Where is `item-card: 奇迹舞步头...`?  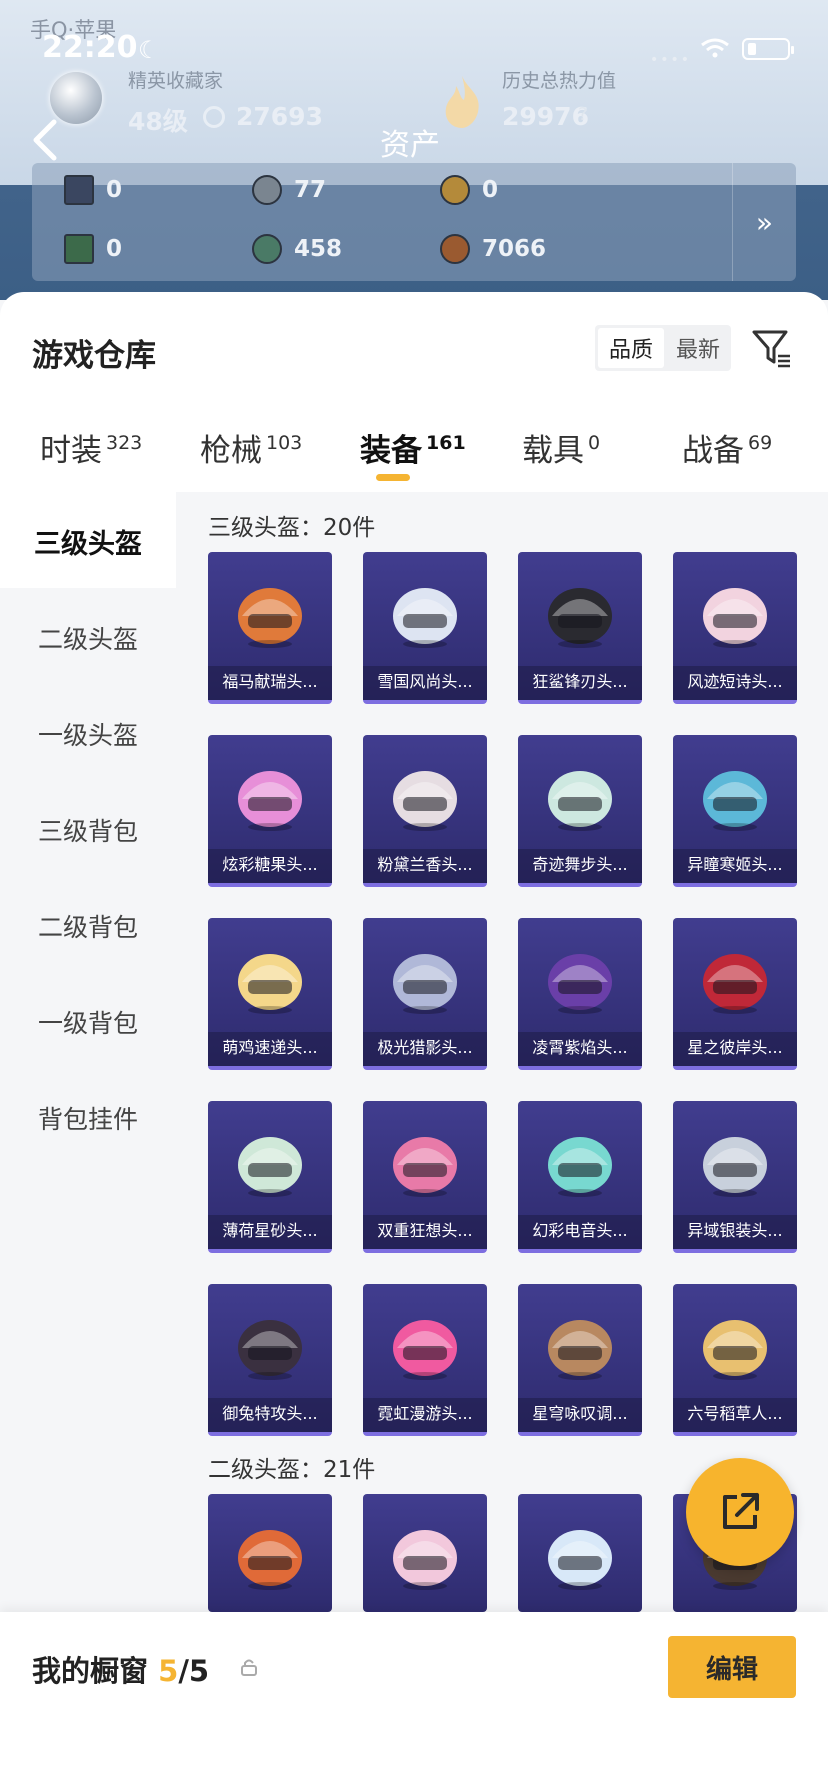 item-card: 奇迹舞步头... is located at coordinates (580, 811).